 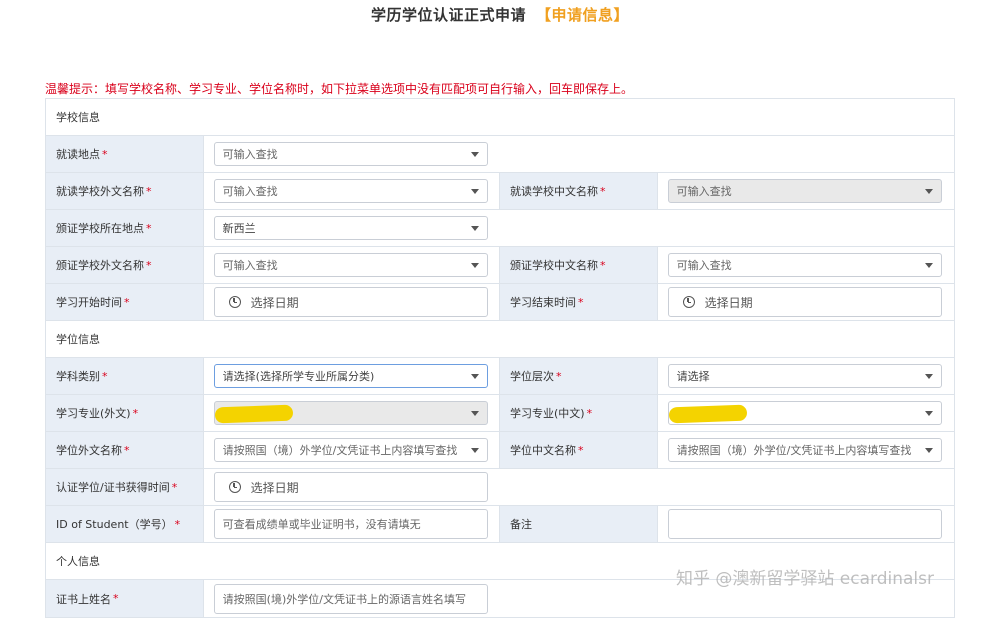 What do you see at coordinates (100, 265) in the screenshot?
I see `label-text: 颁证学校外文名称` at bounding box center [100, 265].